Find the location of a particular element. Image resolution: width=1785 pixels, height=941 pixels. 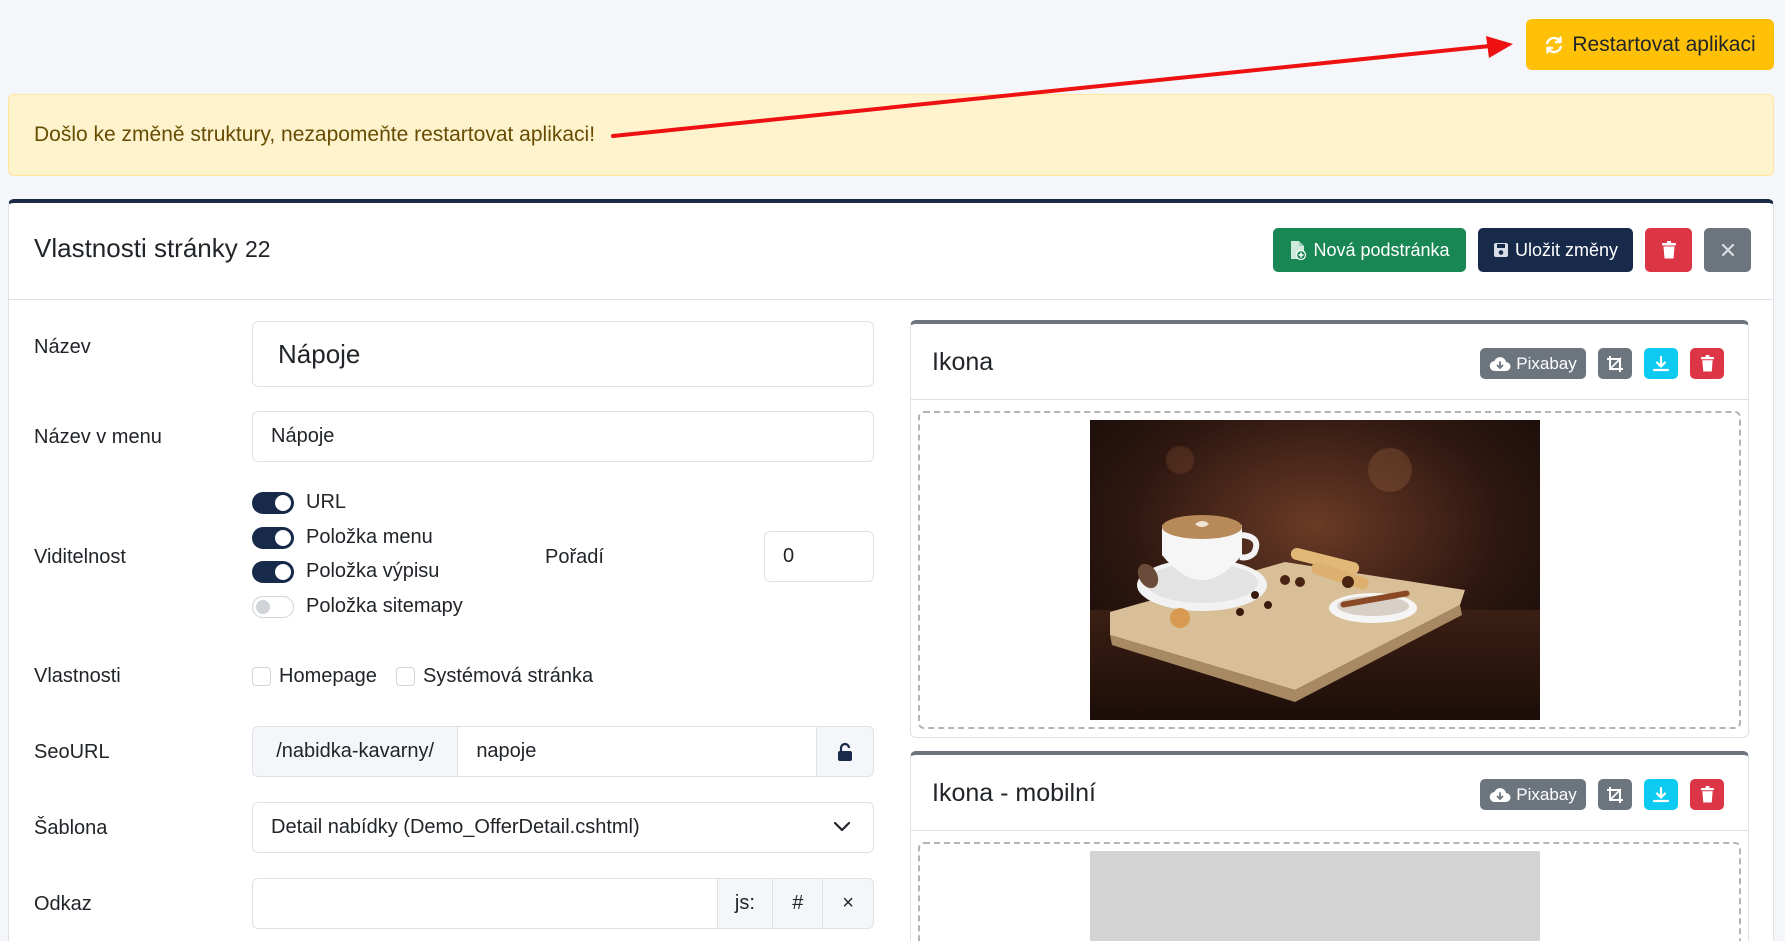

new-subpage-button: Nová podstránka is located at coordinates (1369, 250).